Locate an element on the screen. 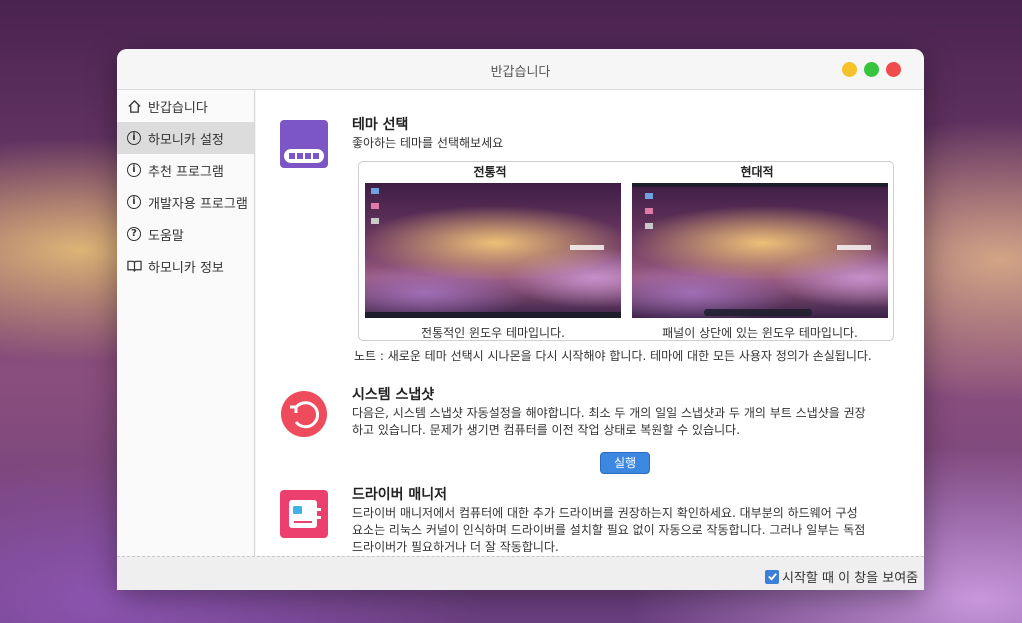  theme-title: 테마 선택 is located at coordinates (380, 125).